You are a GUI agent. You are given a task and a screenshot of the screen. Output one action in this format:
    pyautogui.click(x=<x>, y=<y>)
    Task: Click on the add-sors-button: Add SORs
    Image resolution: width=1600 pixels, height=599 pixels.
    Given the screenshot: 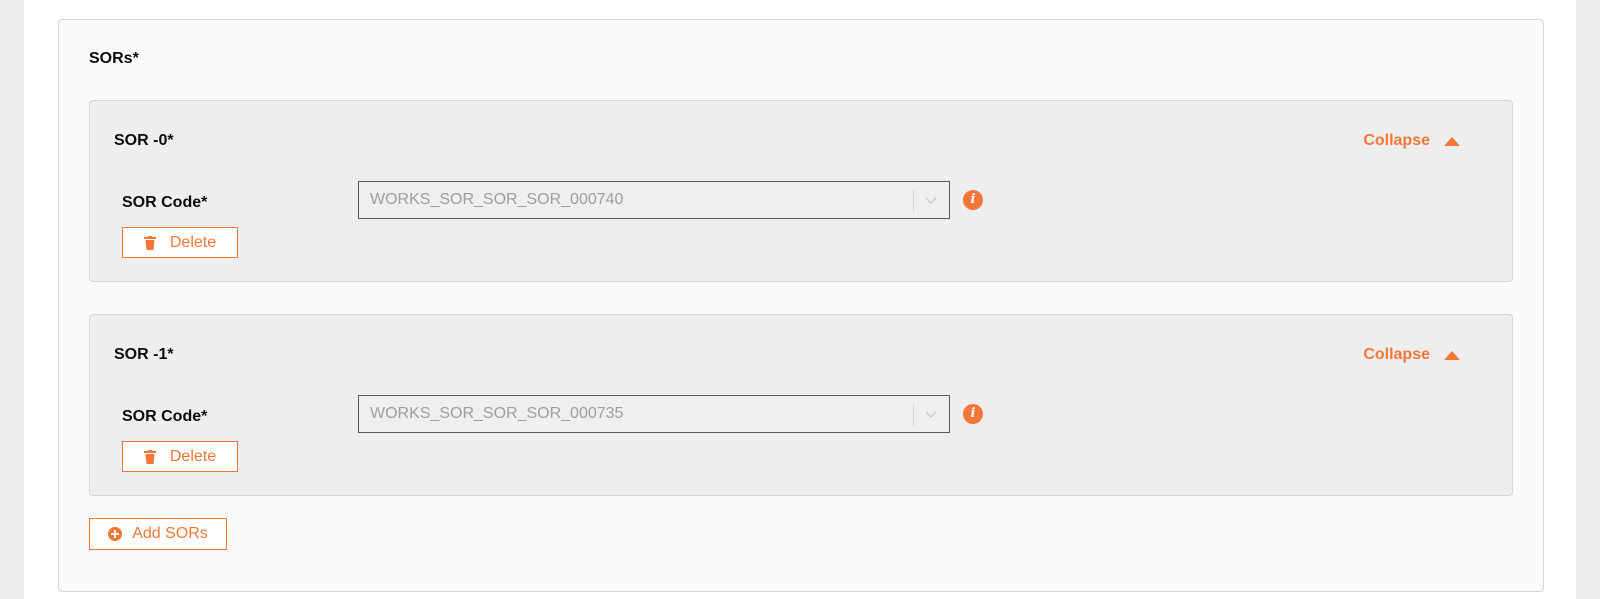 What is the action you would take?
    pyautogui.click(x=158, y=534)
    